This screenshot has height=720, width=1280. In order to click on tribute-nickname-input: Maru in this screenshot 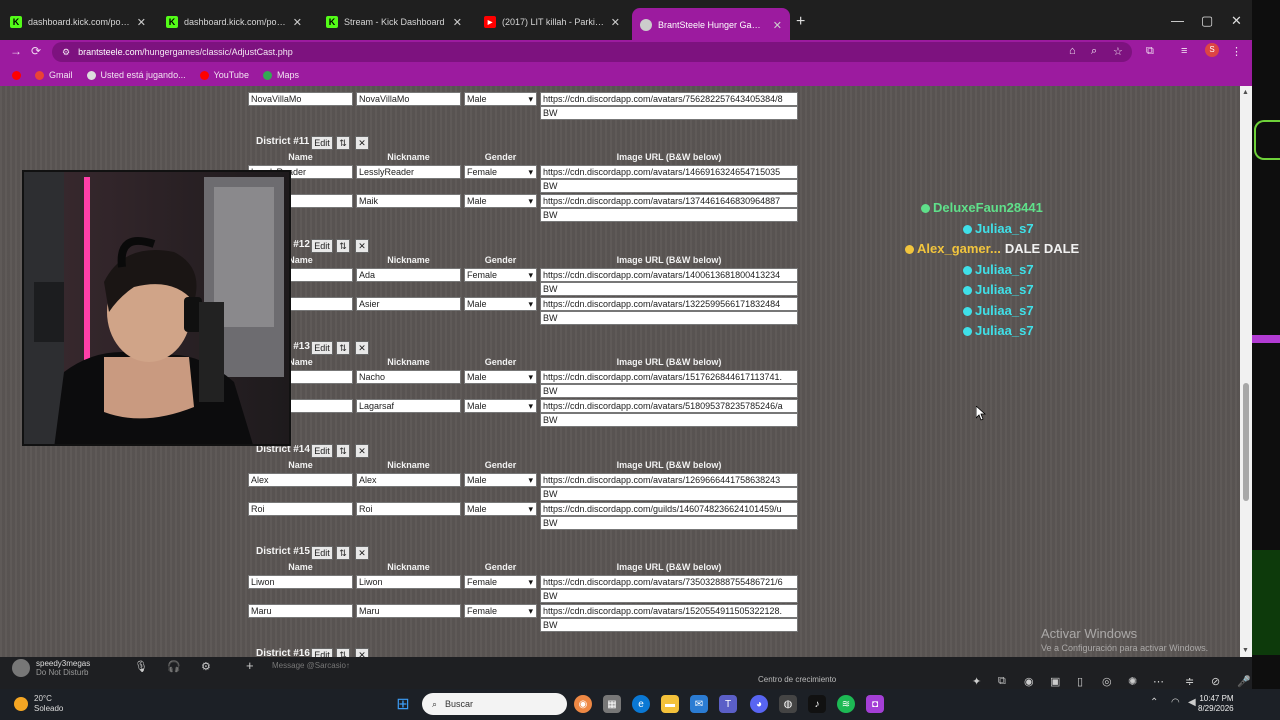, I will do `click(408, 610)`.